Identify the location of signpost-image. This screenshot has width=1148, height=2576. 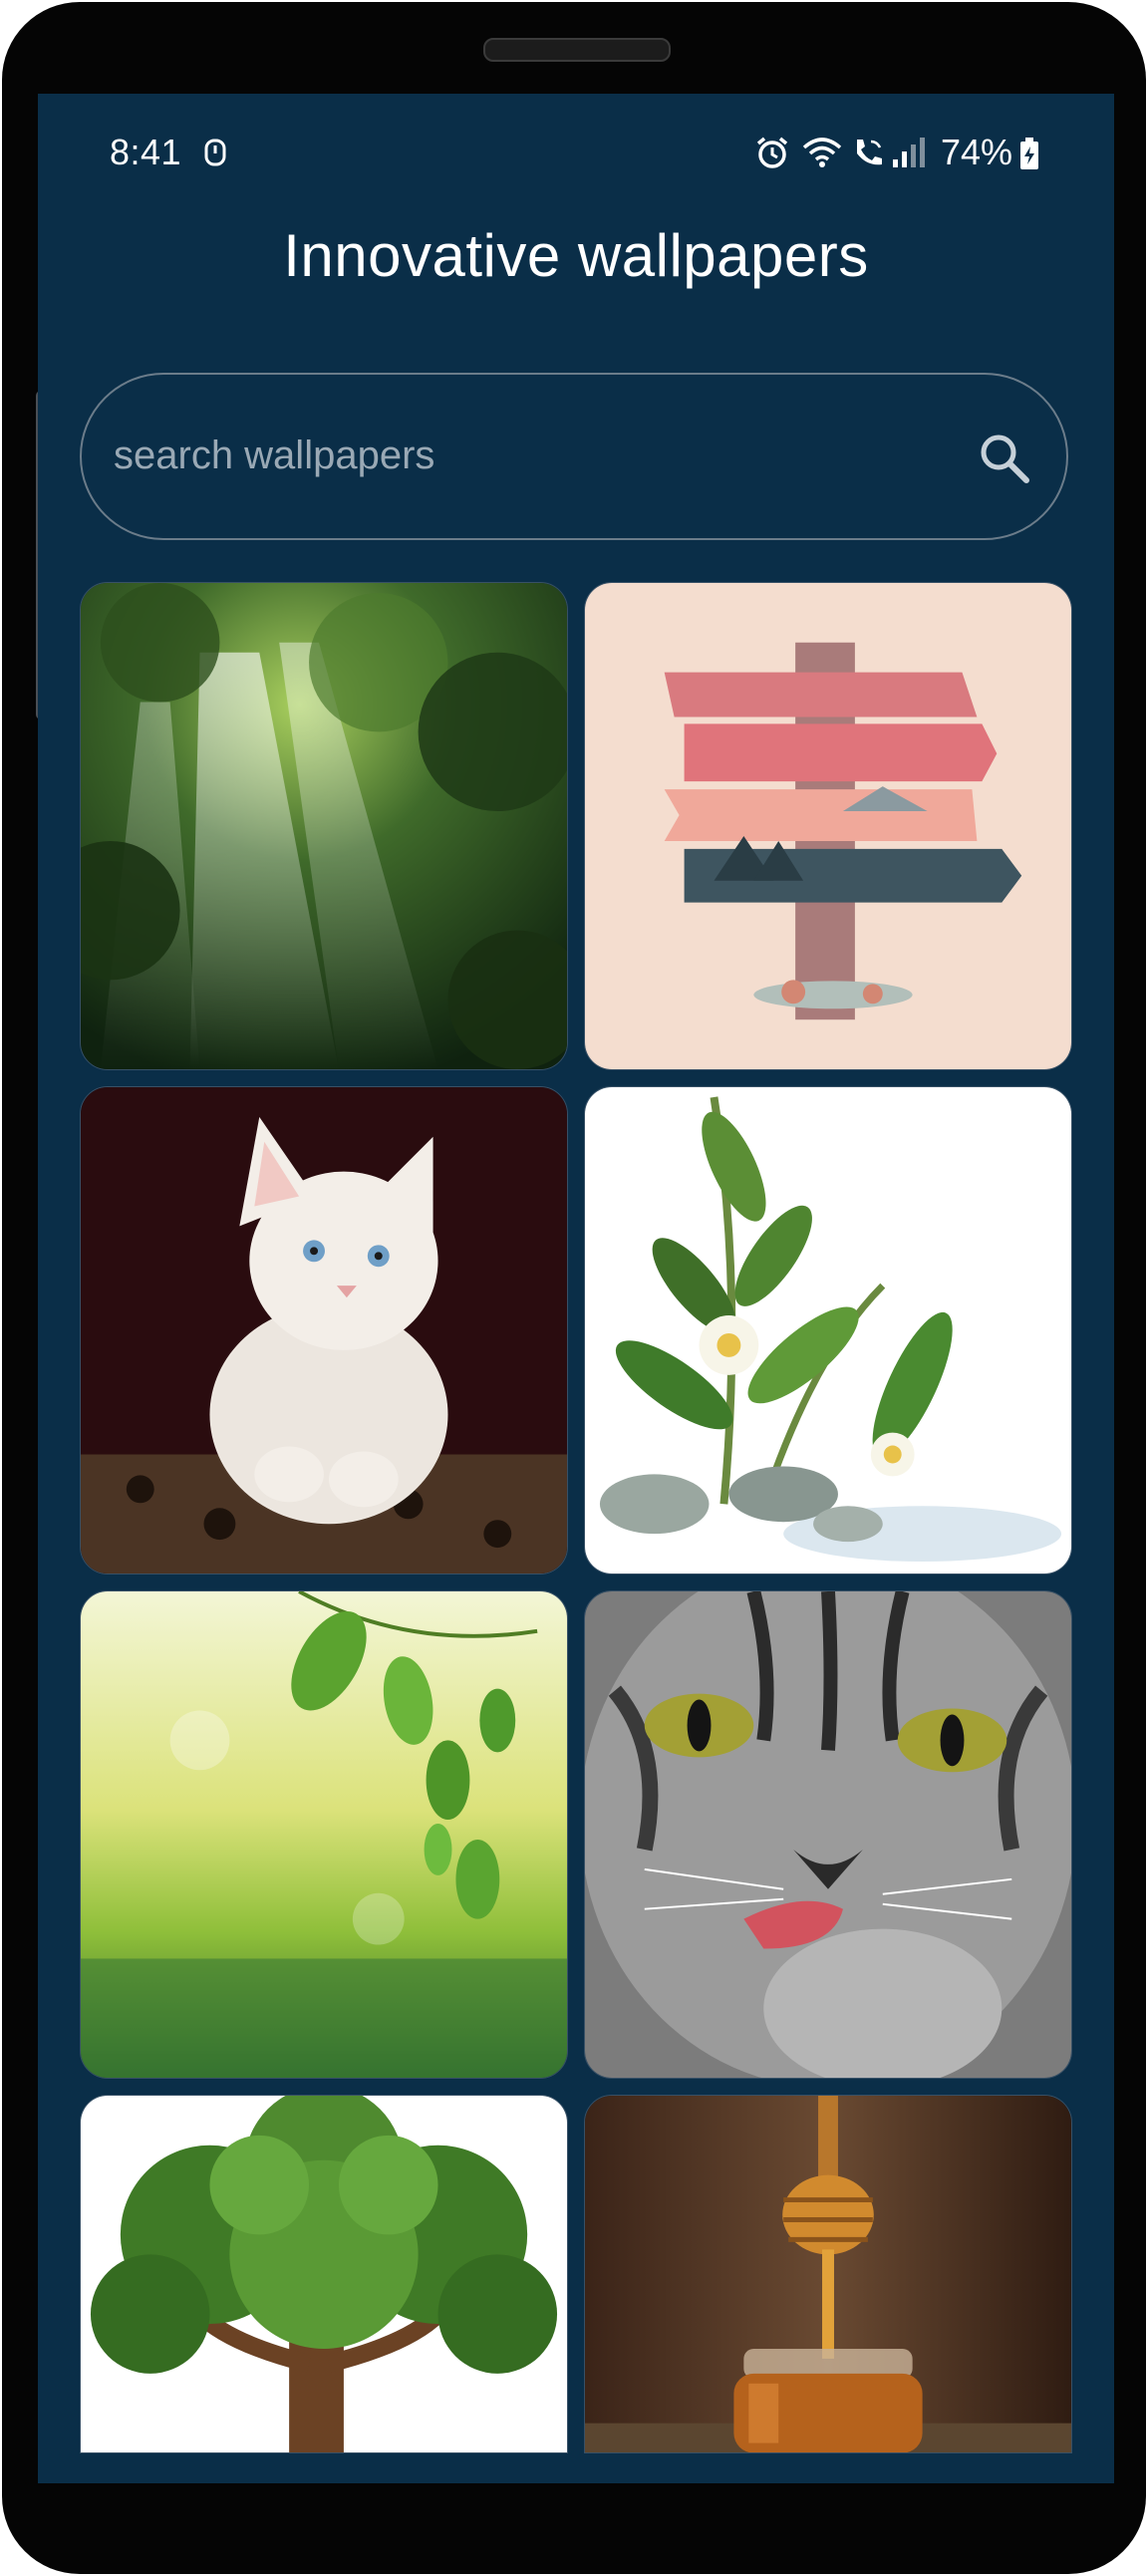
(828, 826).